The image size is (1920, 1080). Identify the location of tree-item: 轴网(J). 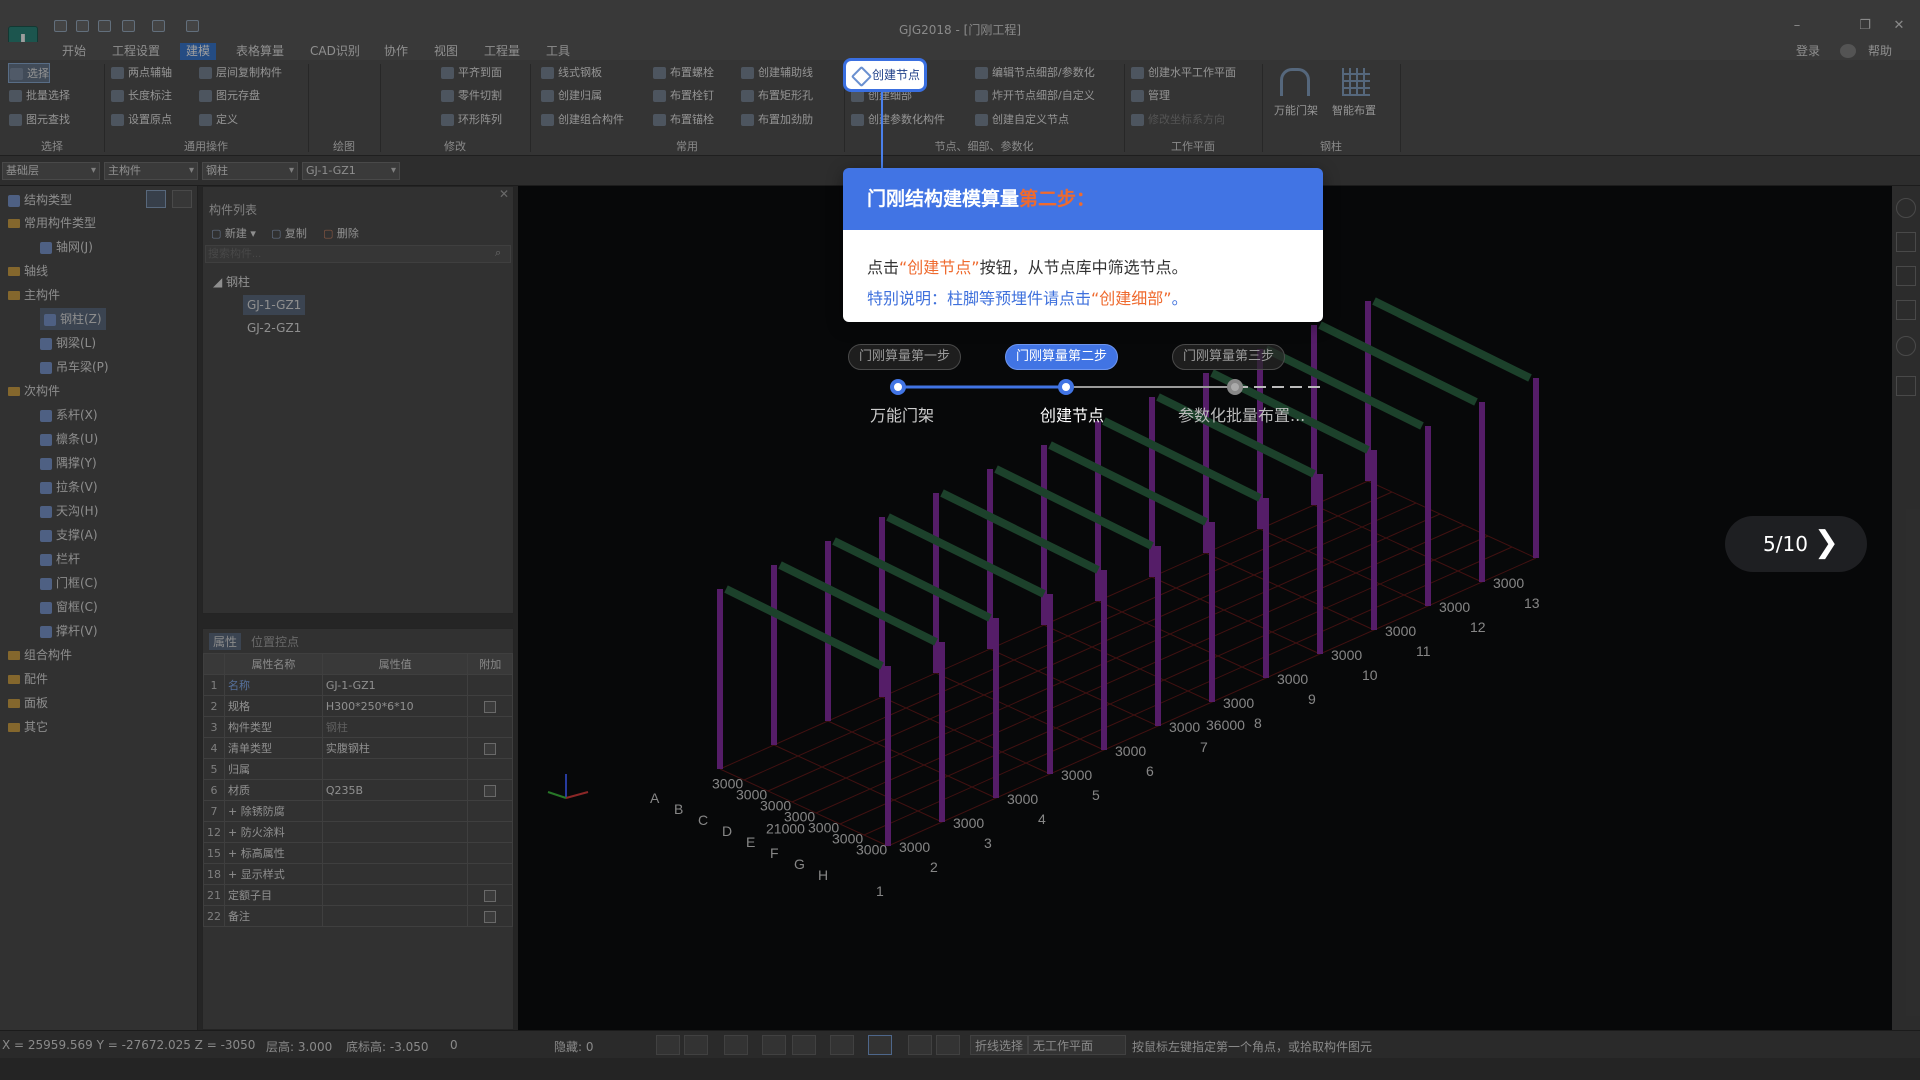
(66, 247).